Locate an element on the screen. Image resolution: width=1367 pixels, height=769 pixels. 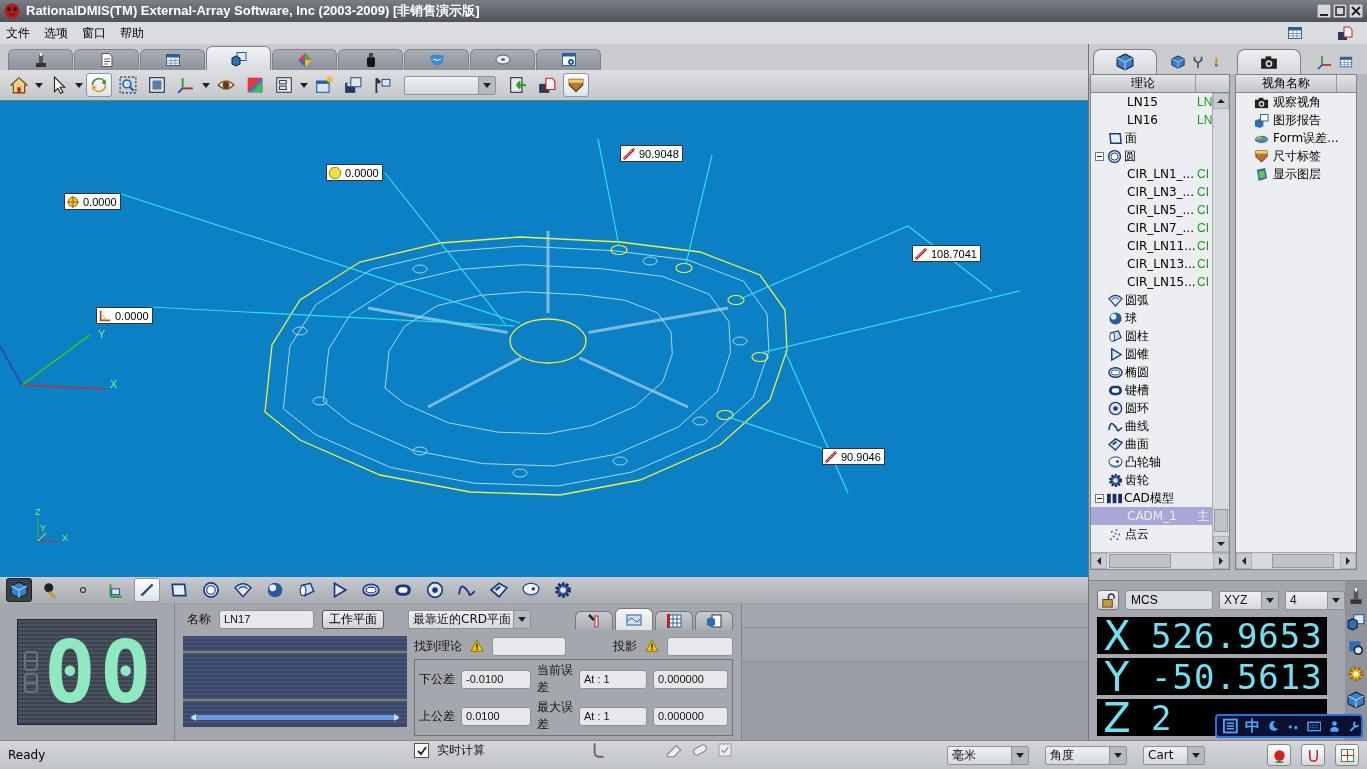
menu-item: 窗口 is located at coordinates (94, 33).